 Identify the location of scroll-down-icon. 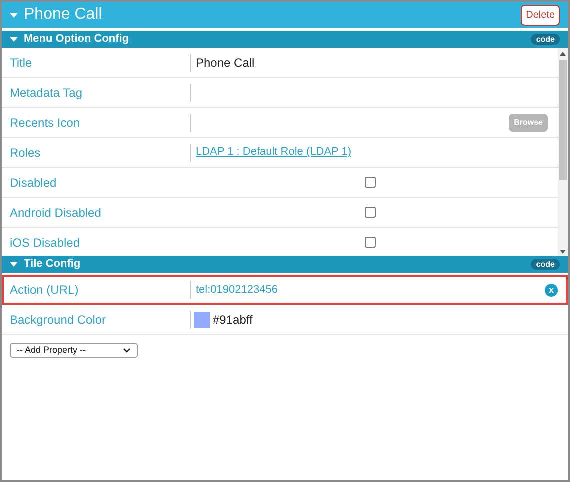
(563, 252).